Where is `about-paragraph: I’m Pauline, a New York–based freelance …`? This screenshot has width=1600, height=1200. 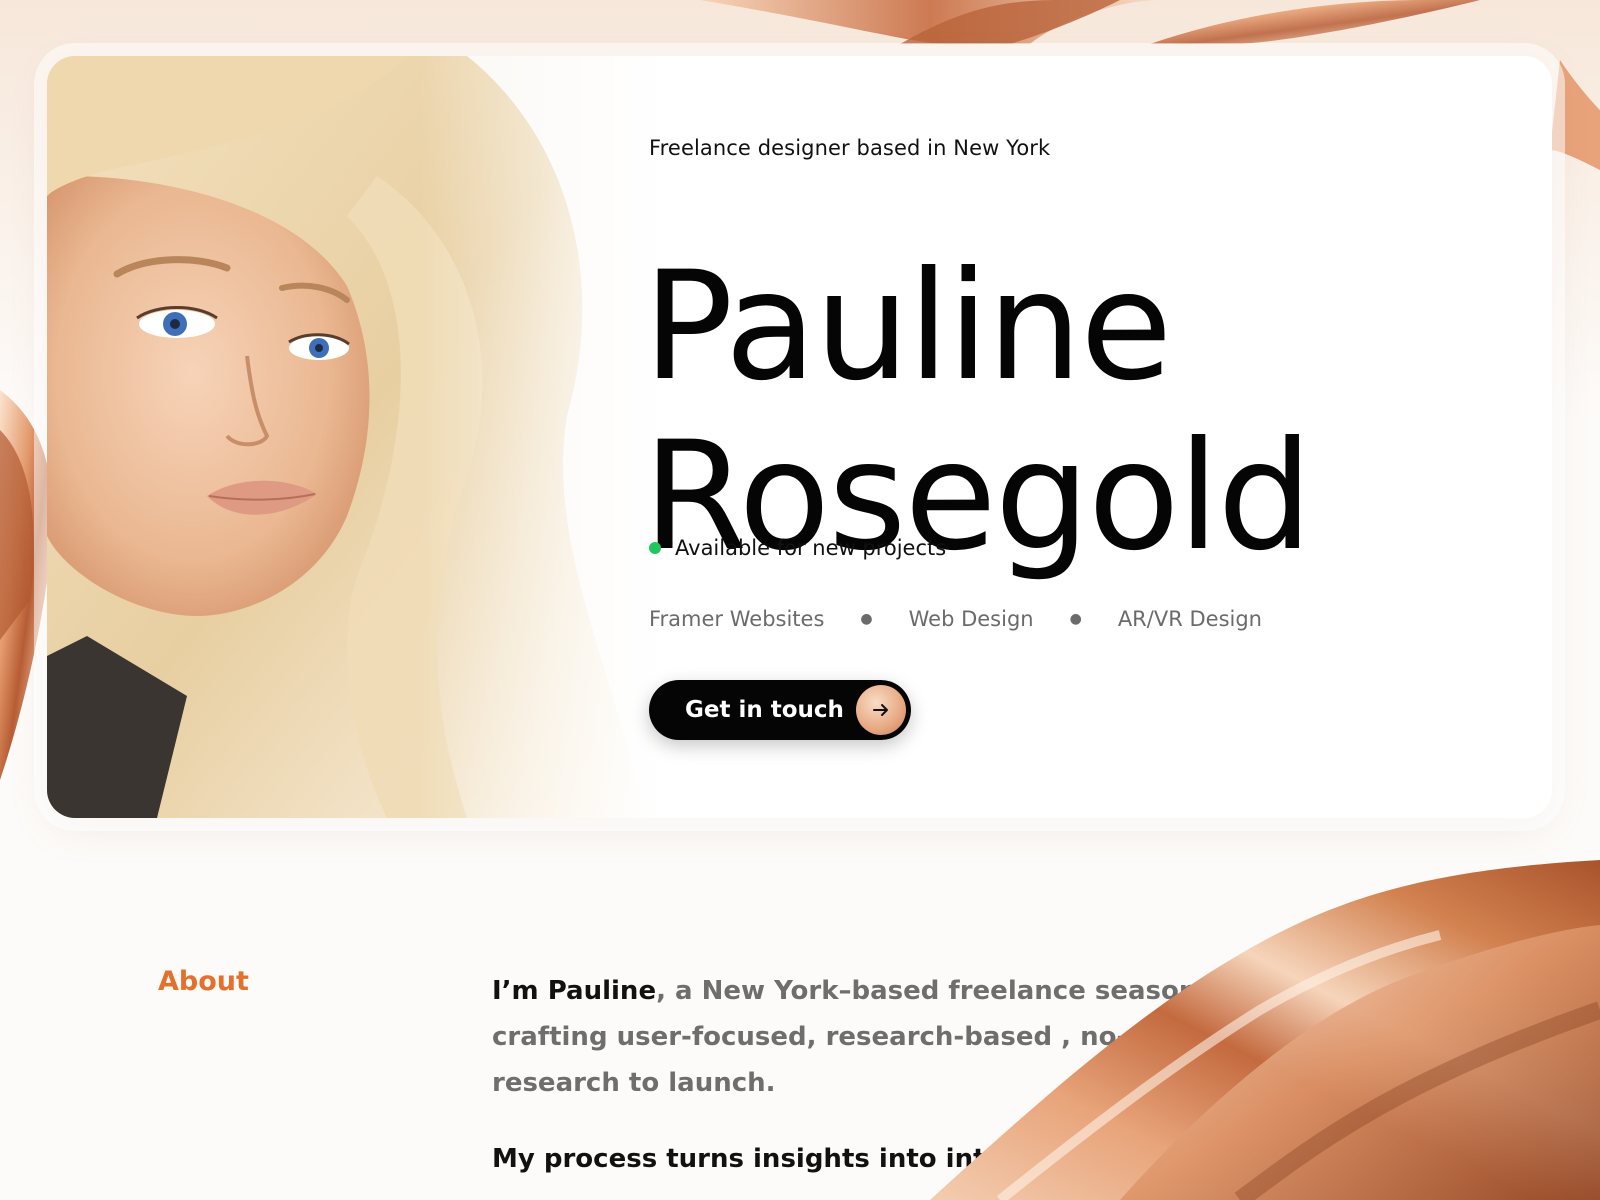 about-paragraph: I’m Pauline, a New York–based freelance … is located at coordinates (942, 1037).